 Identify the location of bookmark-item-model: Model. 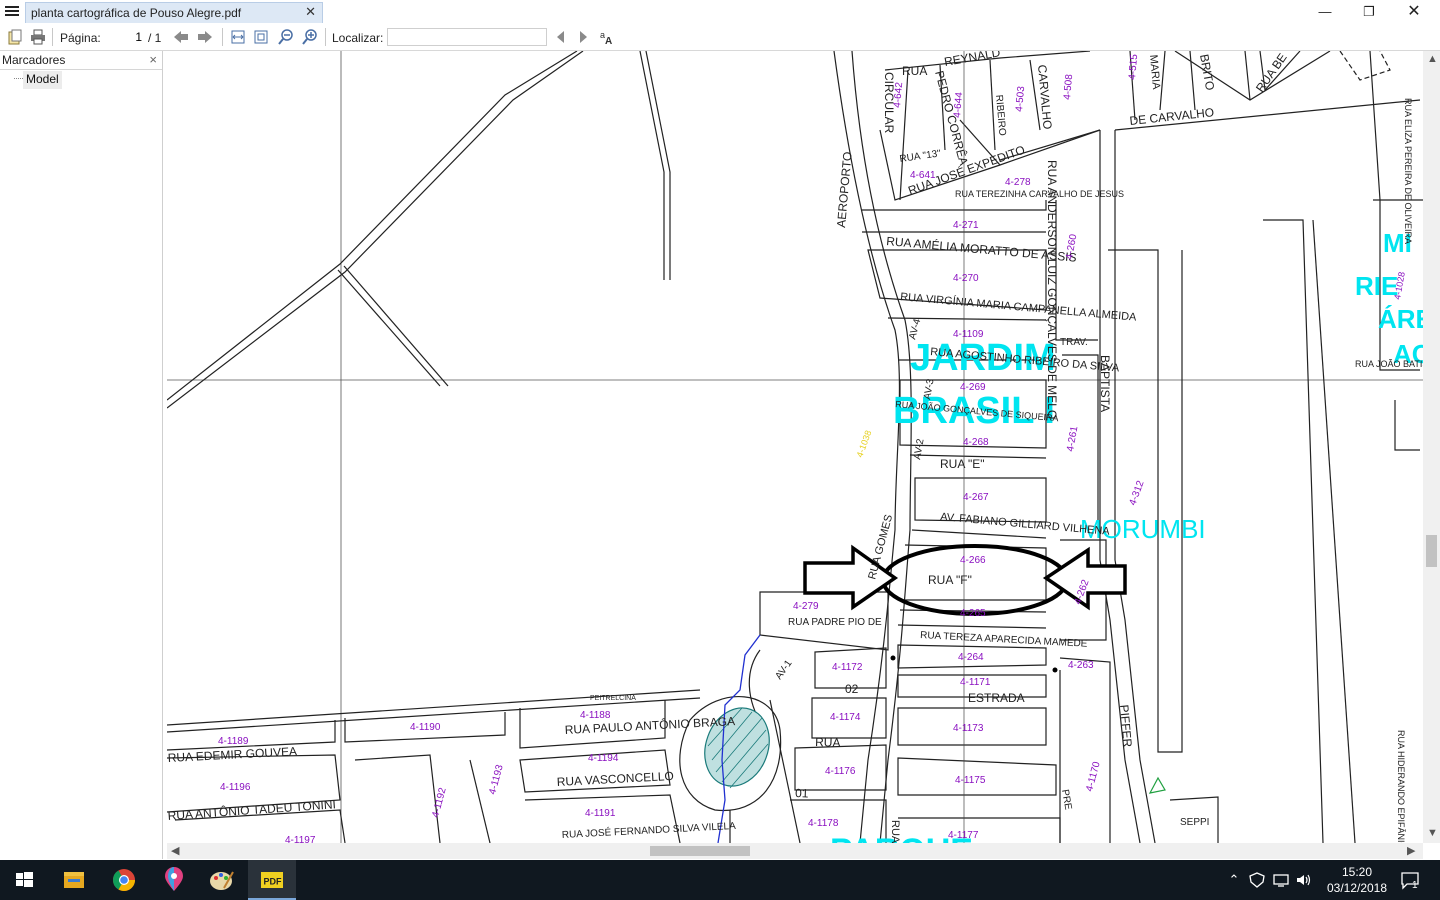
(42, 80).